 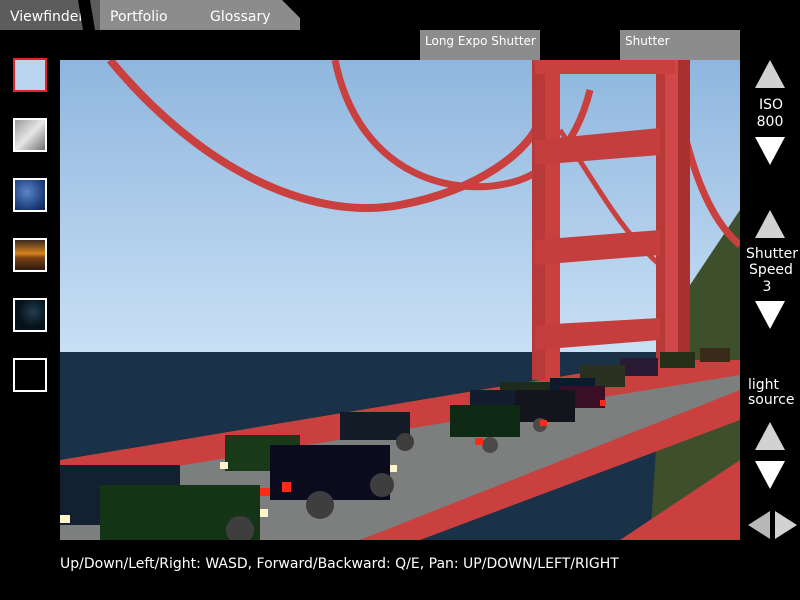 What do you see at coordinates (770, 224) in the screenshot?
I see `shutter-speed-up-arrow` at bounding box center [770, 224].